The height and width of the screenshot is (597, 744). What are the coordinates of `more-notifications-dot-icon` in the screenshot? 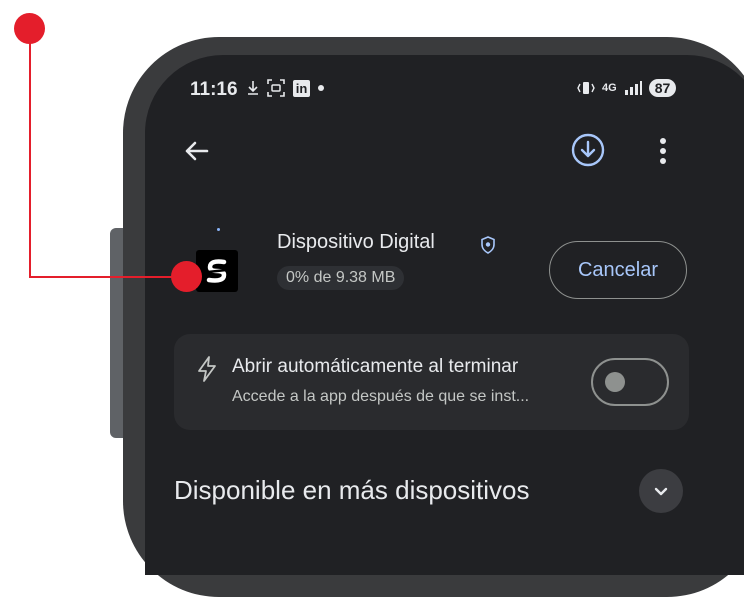 It's located at (321, 88).